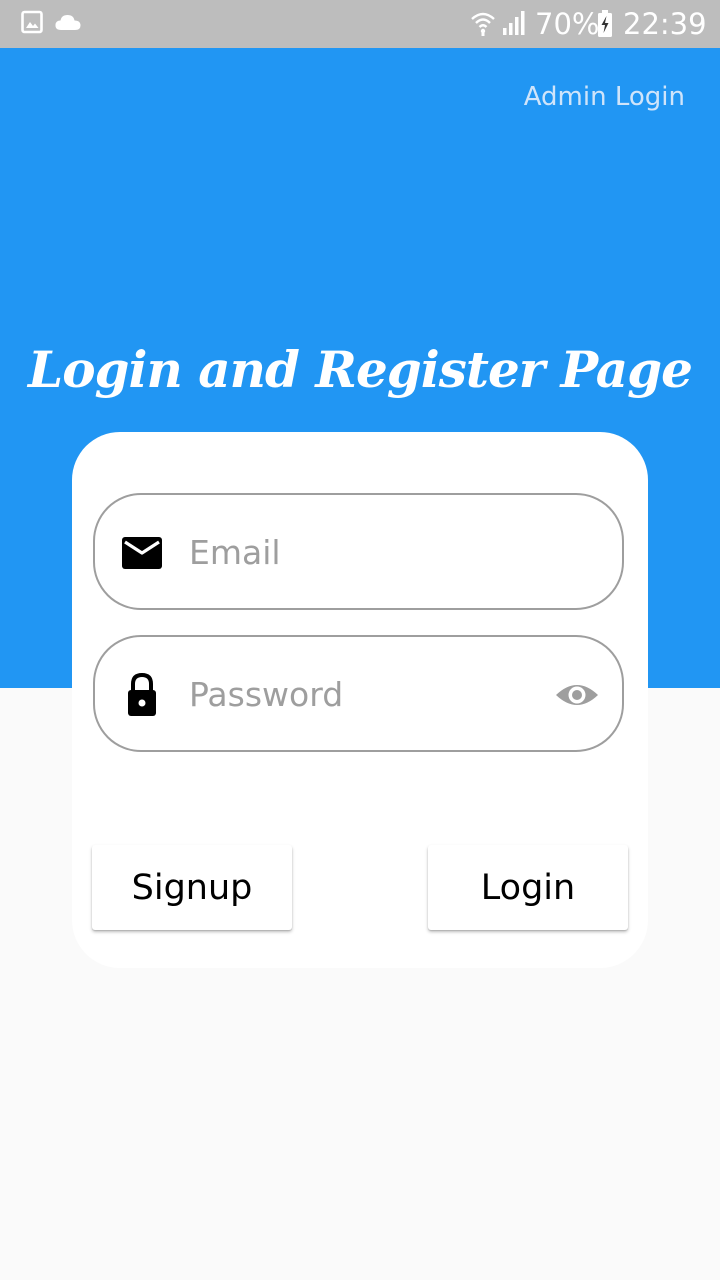 Image resolution: width=720 pixels, height=1280 pixels. What do you see at coordinates (567, 24) in the screenshot?
I see `battery-percentage: 70%` at bounding box center [567, 24].